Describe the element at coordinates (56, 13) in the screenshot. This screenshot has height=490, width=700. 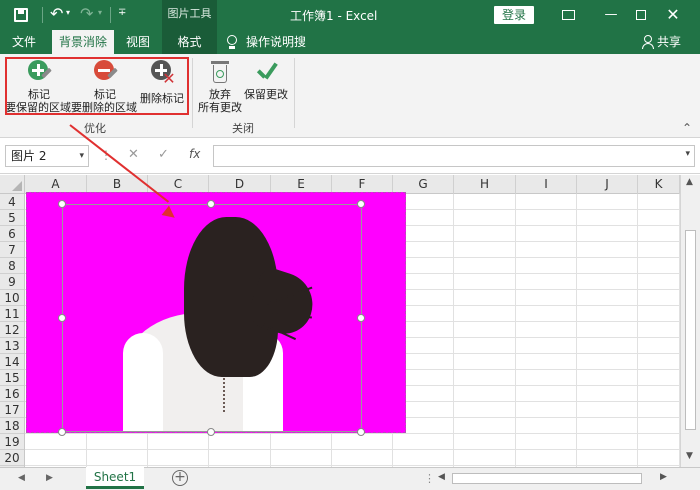
I see `undo-icon: ↶` at that location.